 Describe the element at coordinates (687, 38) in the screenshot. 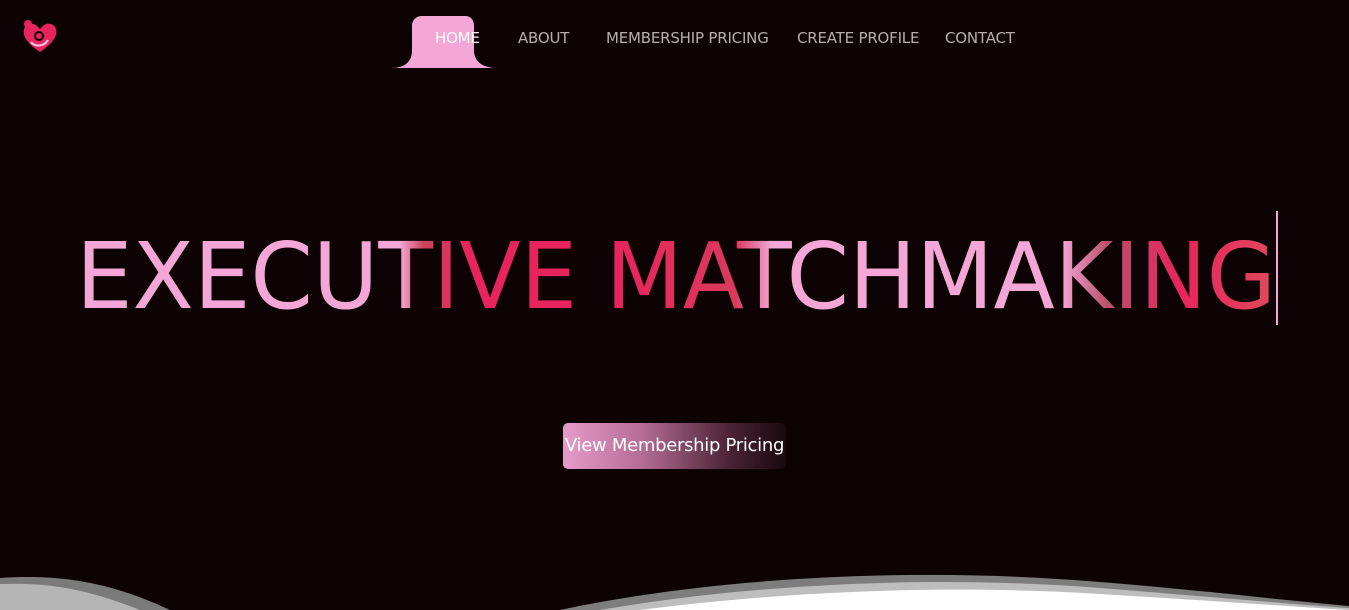

I see `nav-membership-pricing: MEMBERSHIP PRICING` at that location.